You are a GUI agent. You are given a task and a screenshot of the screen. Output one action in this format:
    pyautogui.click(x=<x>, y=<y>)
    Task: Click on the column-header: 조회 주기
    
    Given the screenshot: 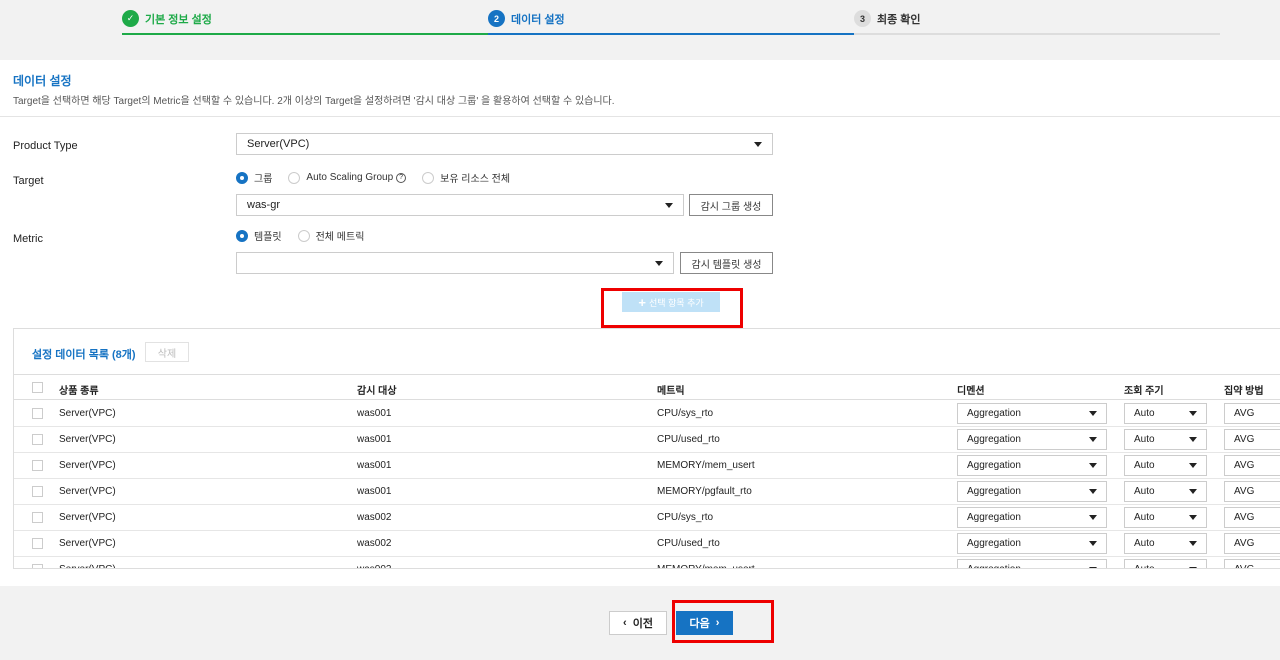 What is the action you would take?
    pyautogui.click(x=1144, y=391)
    